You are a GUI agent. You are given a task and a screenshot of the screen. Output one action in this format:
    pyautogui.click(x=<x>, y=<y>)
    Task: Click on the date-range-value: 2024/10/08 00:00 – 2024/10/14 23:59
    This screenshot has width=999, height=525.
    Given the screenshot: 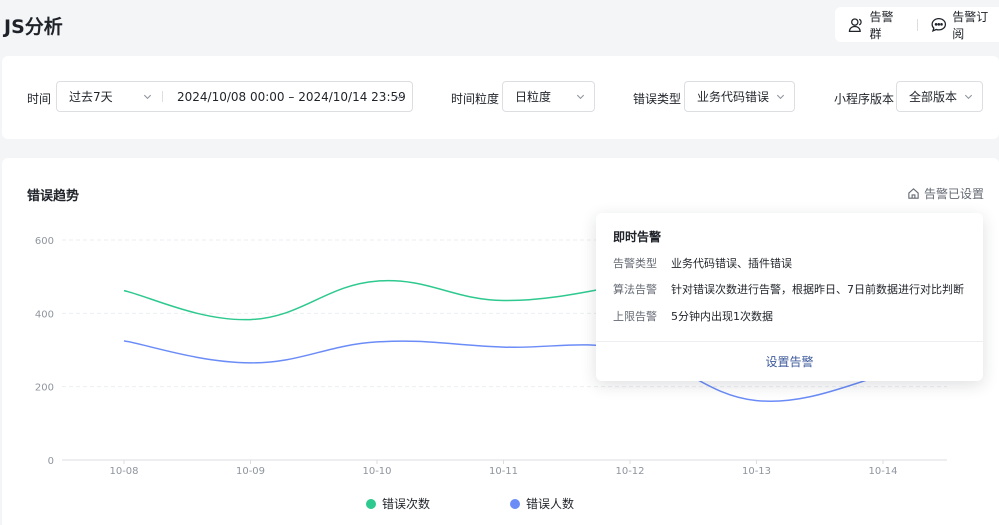 What is the action you would take?
    pyautogui.click(x=291, y=97)
    